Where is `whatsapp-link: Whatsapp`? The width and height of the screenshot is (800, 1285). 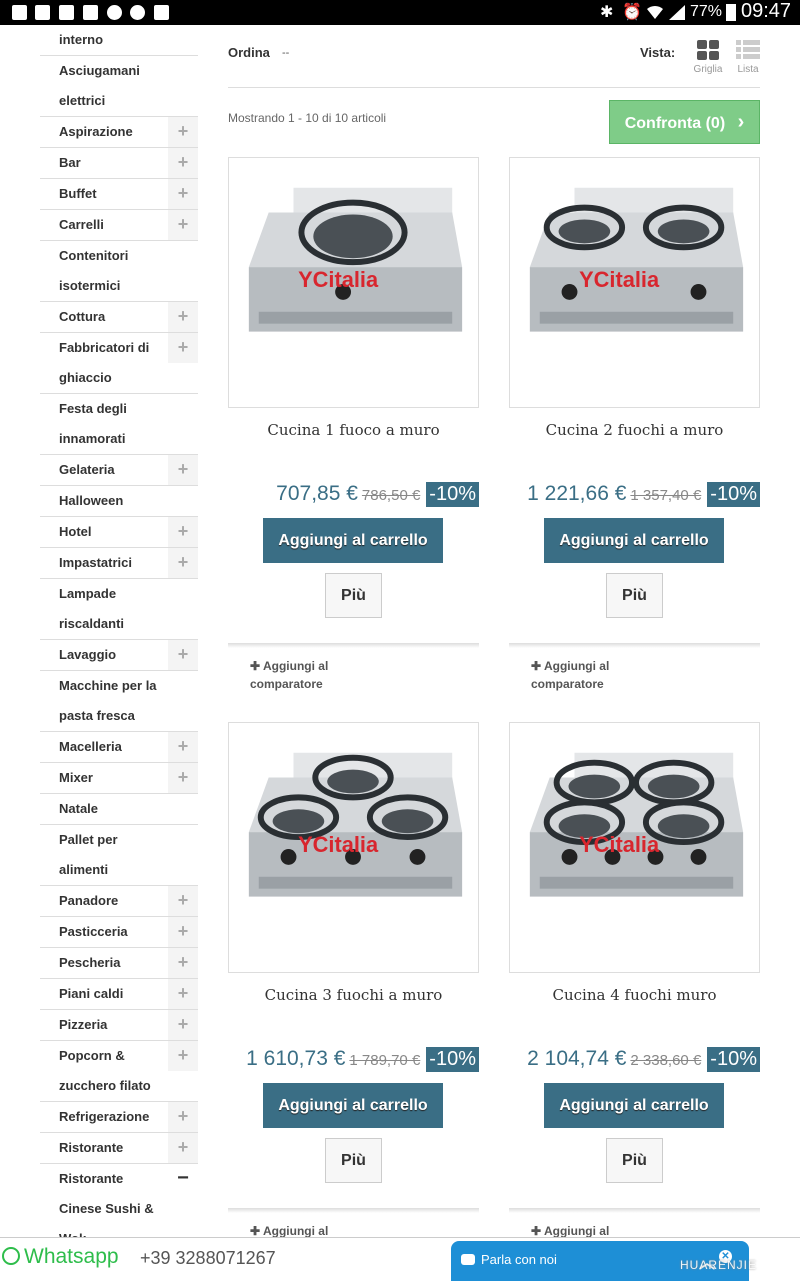 whatsapp-link: Whatsapp is located at coordinates (60, 1257).